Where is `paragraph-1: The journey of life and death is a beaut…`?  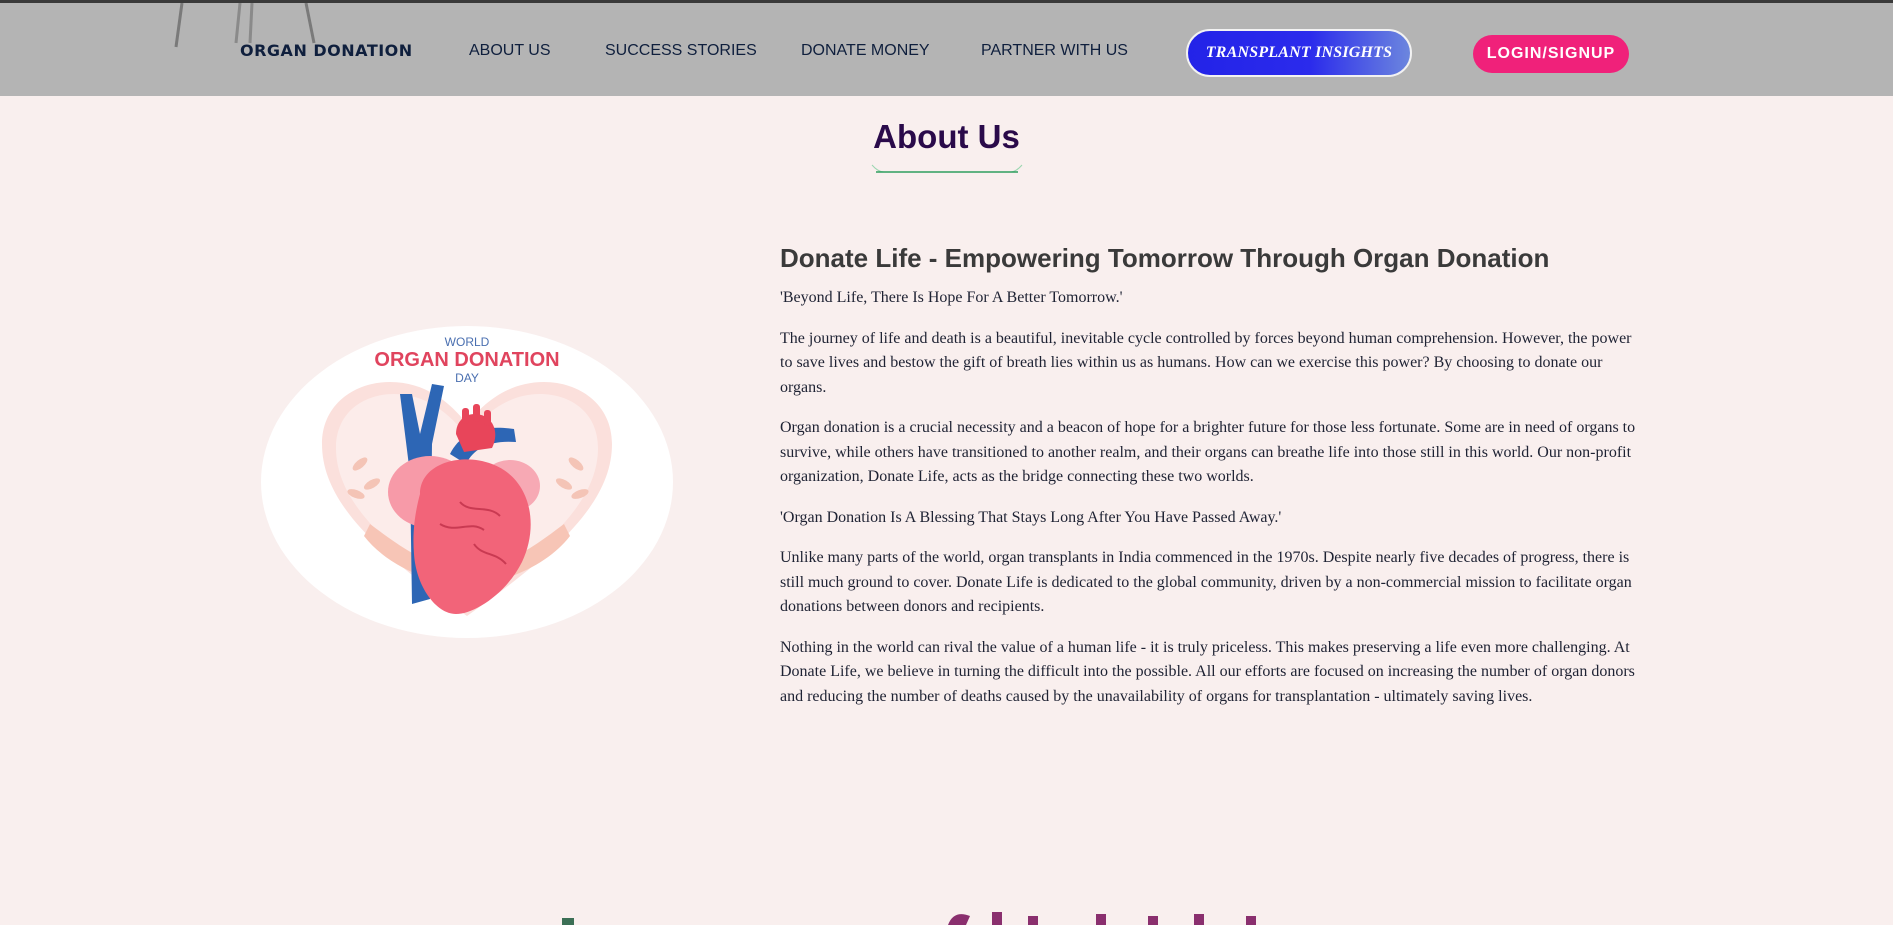
paragraph-1: The journey of life and death is a beaut… is located at coordinates (1206, 362).